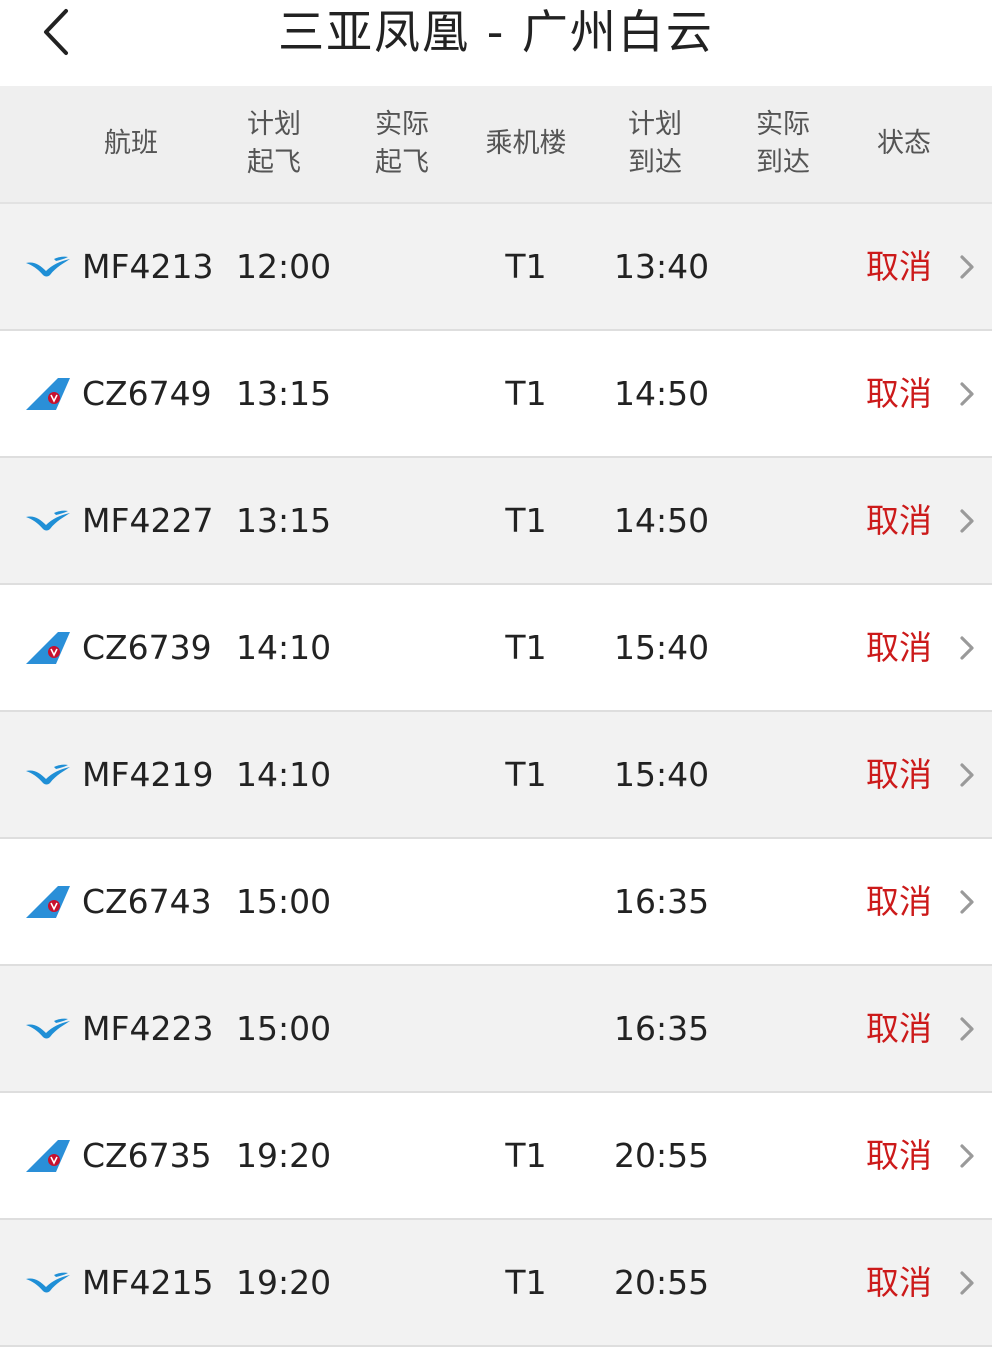  I want to click on flight-row: MF4215 19:20 T1 20:55 取消, so click(496, 1283).